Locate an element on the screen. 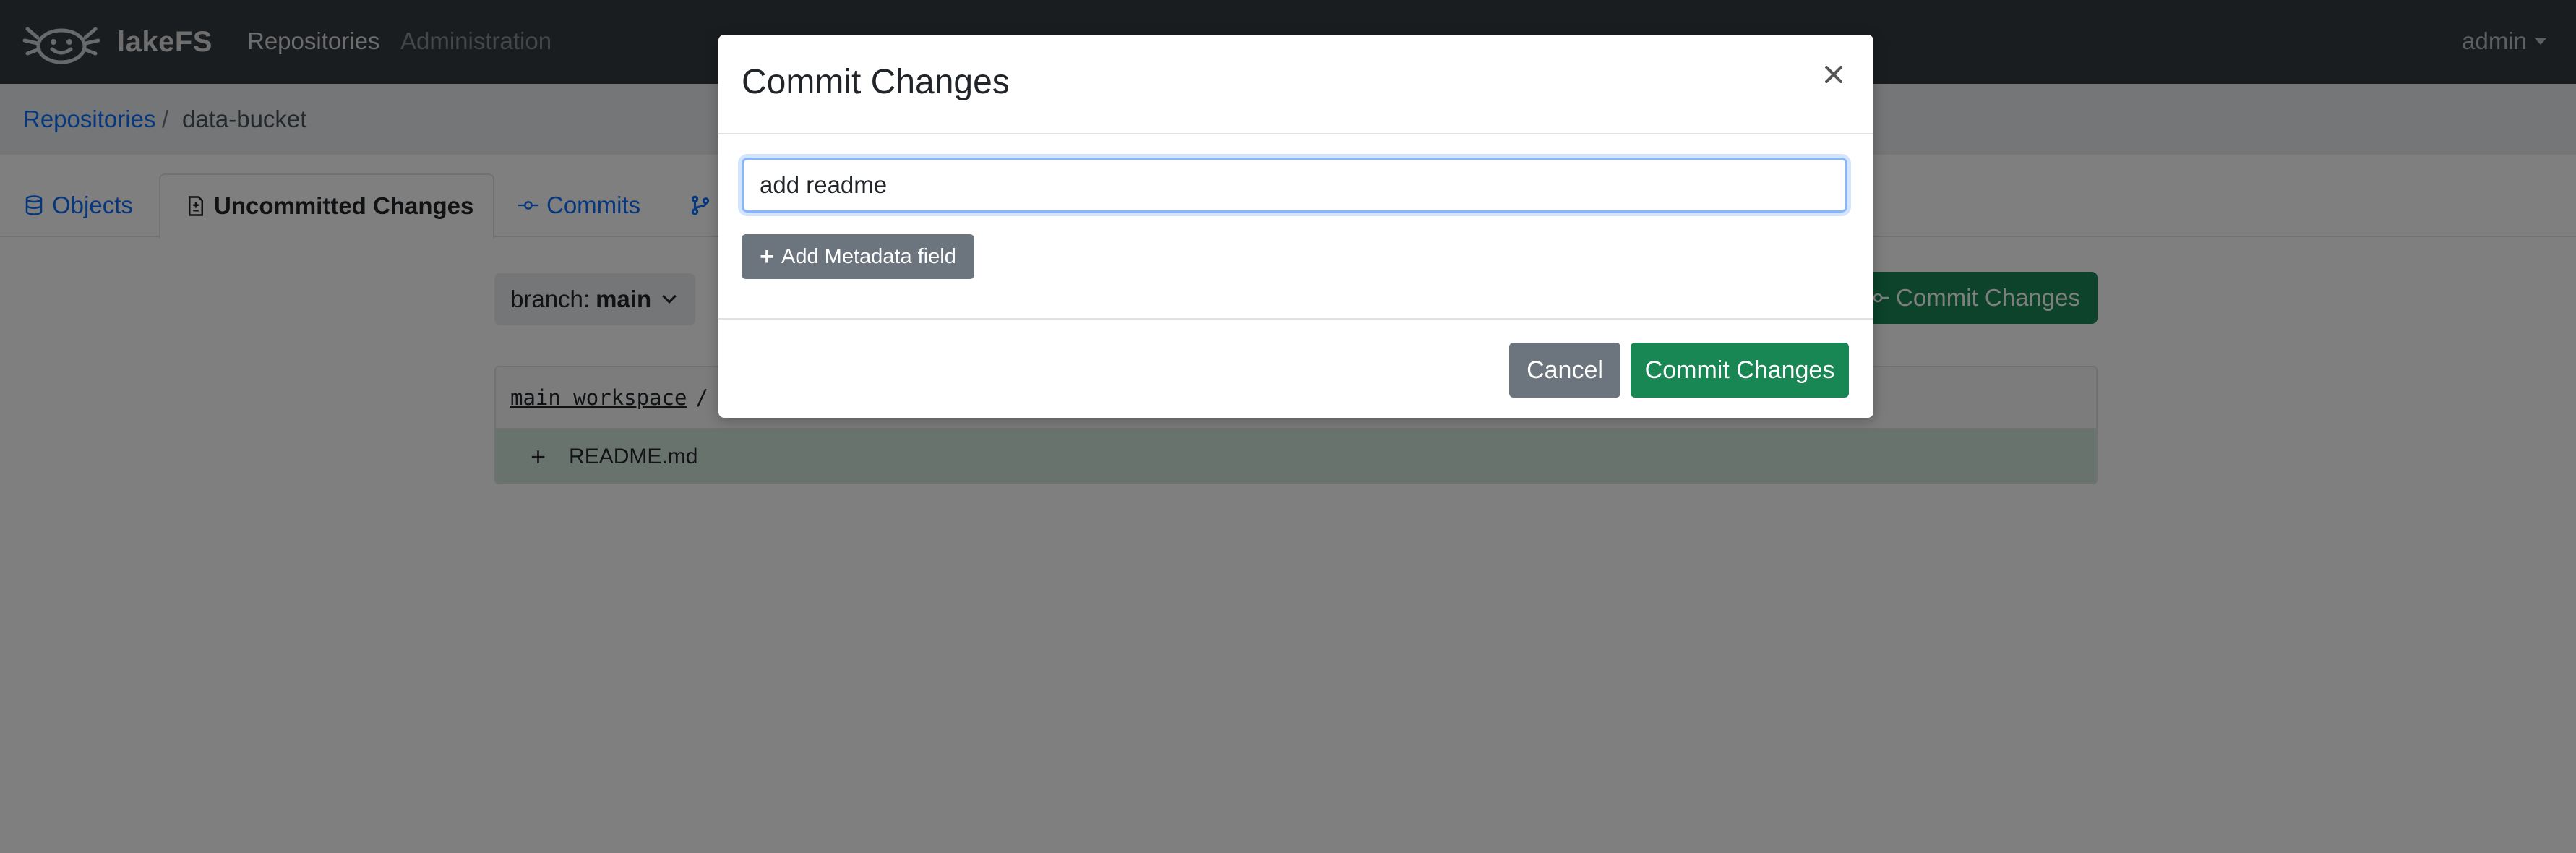  close-icon is located at coordinates (1834, 74).